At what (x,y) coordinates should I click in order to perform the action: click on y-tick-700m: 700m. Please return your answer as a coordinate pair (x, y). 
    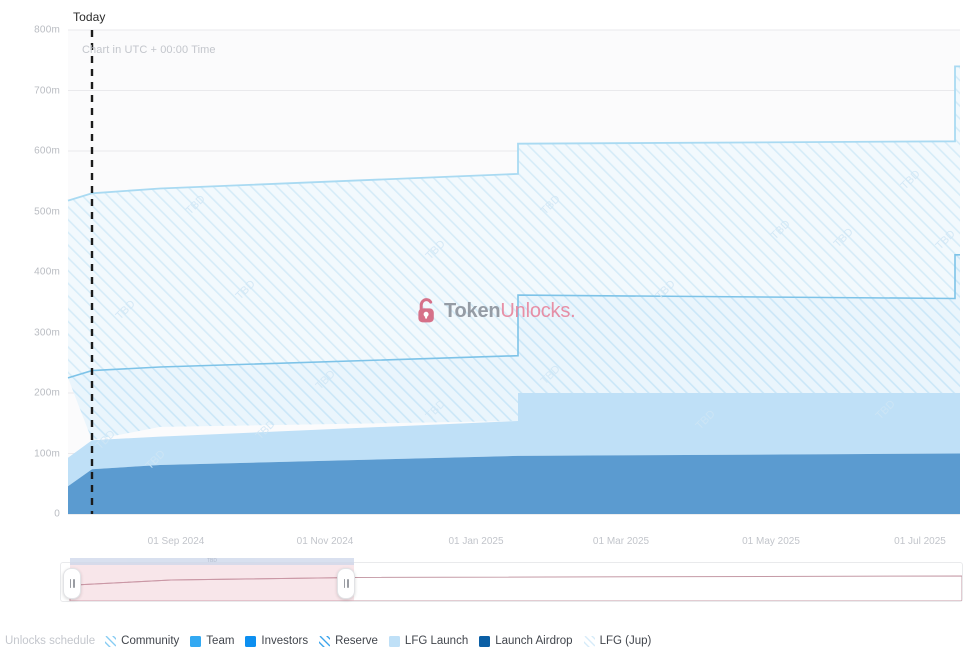
    Looking at the image, I should click on (47, 90).